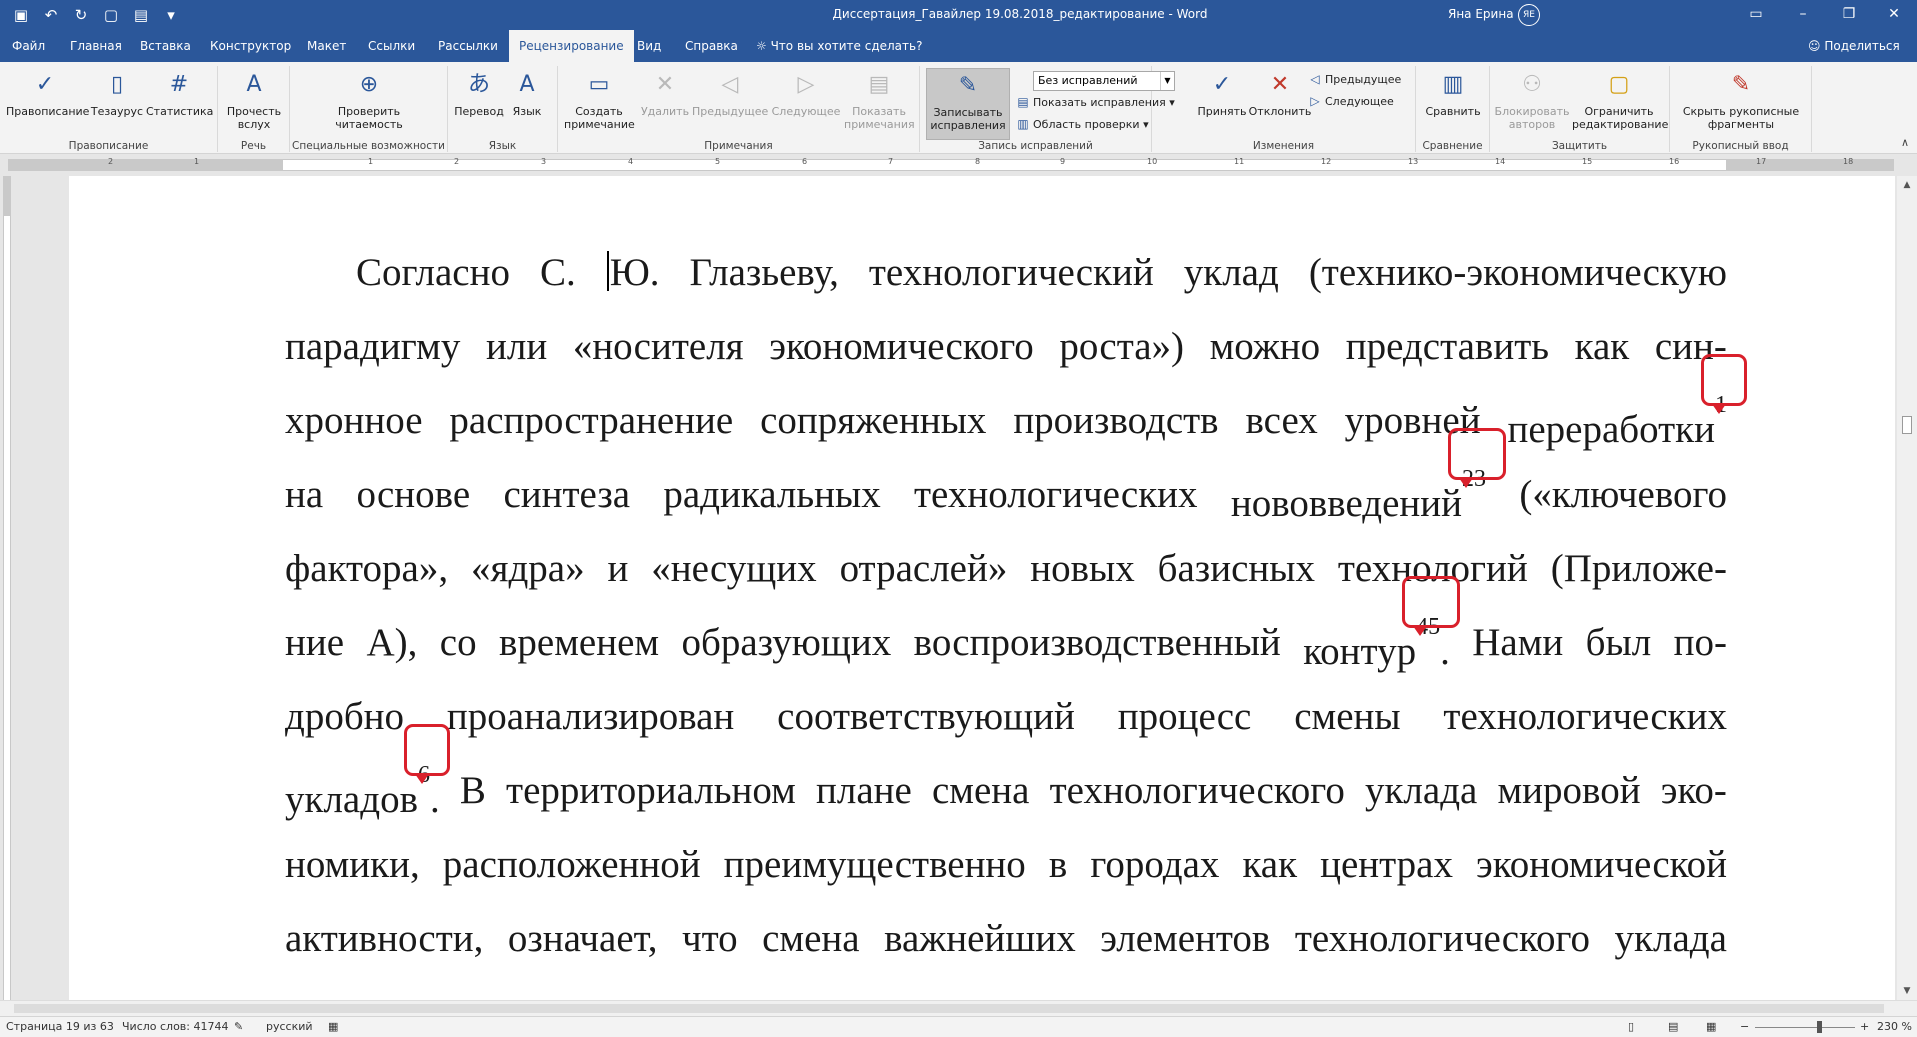  Describe the element at coordinates (117, 93) in the screenshot. I see `thesaurus-button: ▯ Тезаурус` at that location.